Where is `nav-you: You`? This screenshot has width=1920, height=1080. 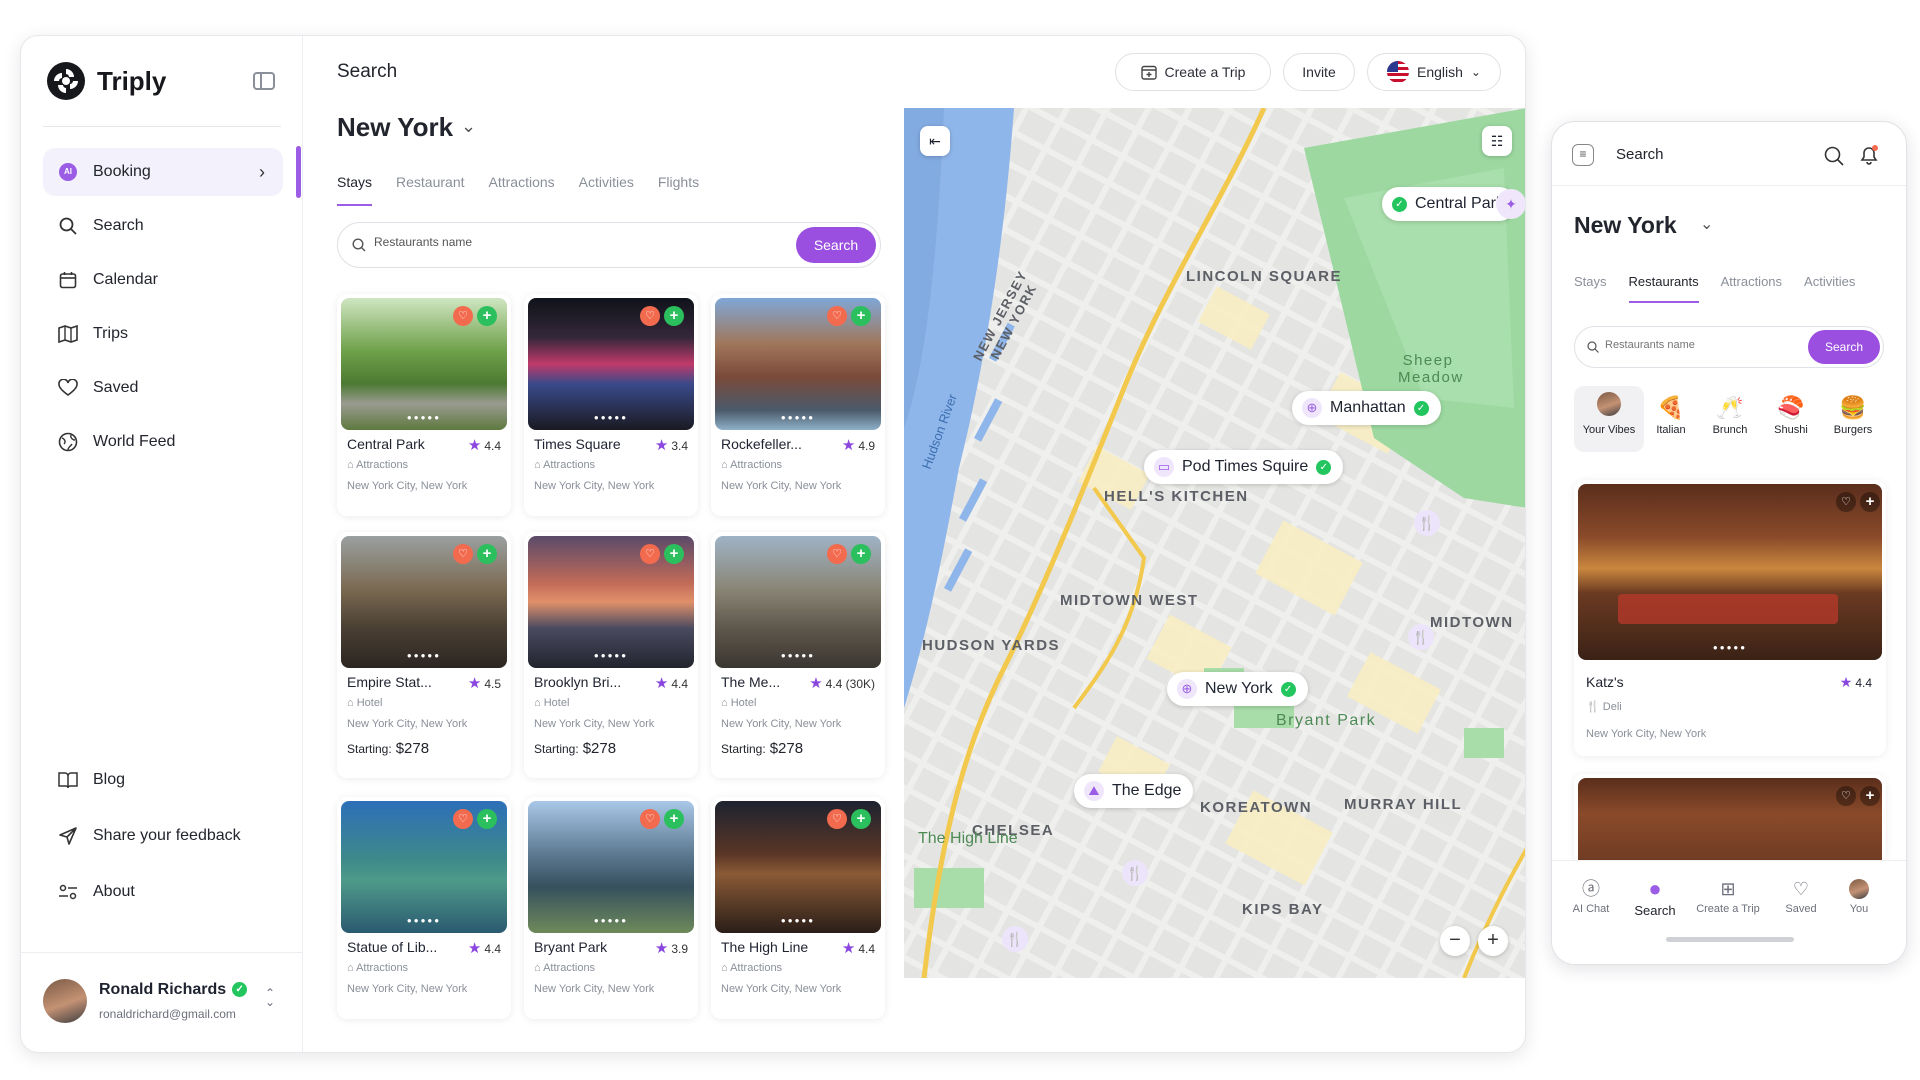
nav-you: You is located at coordinates (1859, 895).